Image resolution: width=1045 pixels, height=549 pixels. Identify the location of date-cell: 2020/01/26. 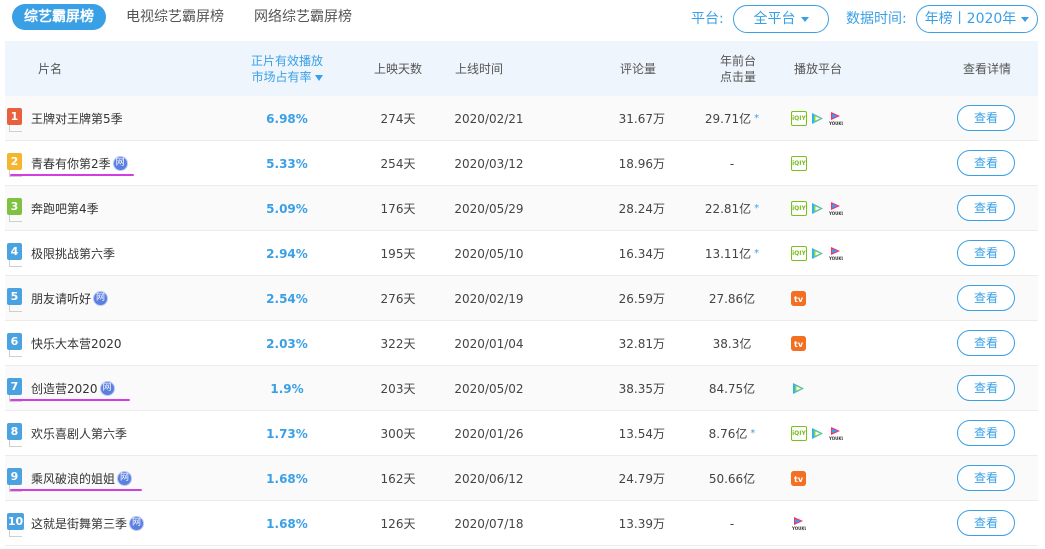
(489, 433).